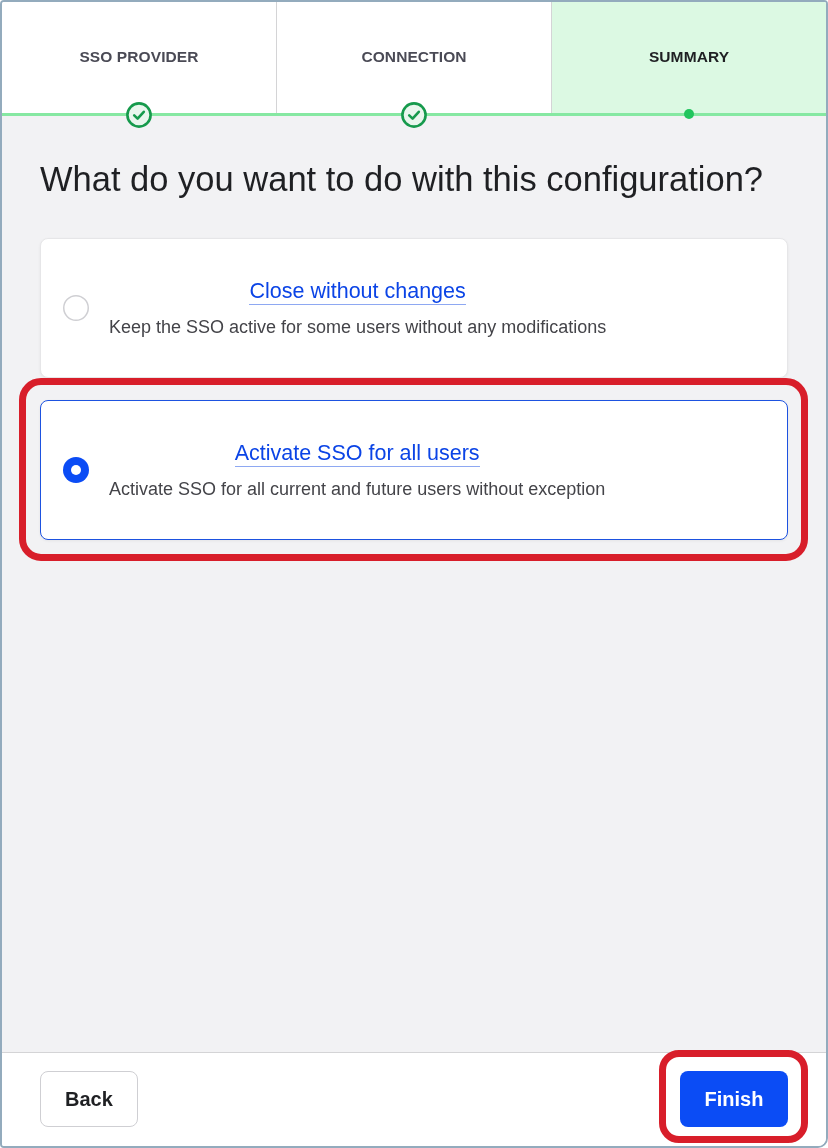 The image size is (828, 1148). I want to click on option-card: Activate SSO for all users Activate SSO for all current and future users without exception, so click(414, 470).